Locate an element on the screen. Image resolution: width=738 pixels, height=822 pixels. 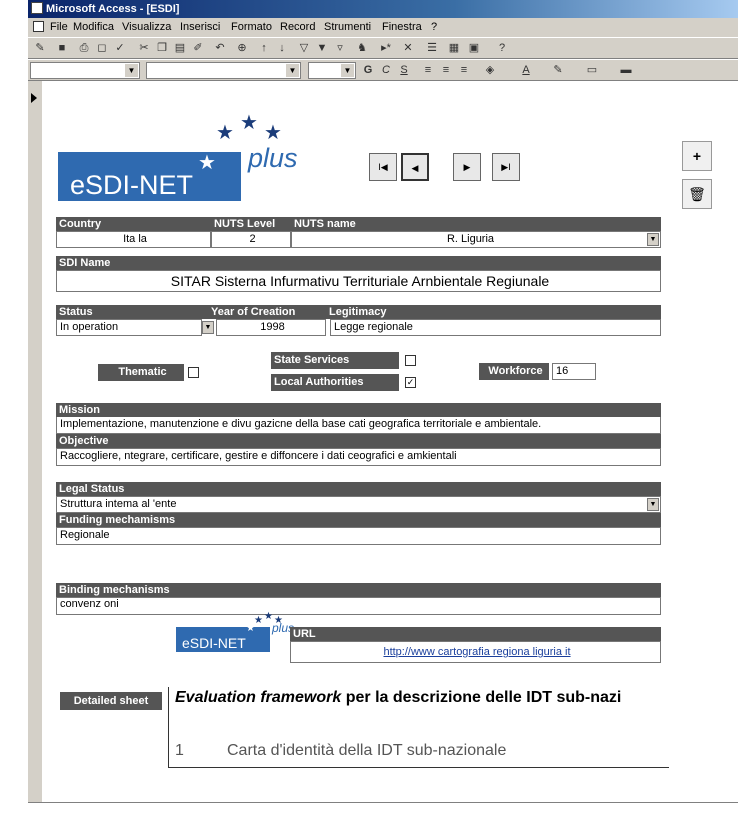
legal-status-label: Legal Status is located at coordinates (358, 489).